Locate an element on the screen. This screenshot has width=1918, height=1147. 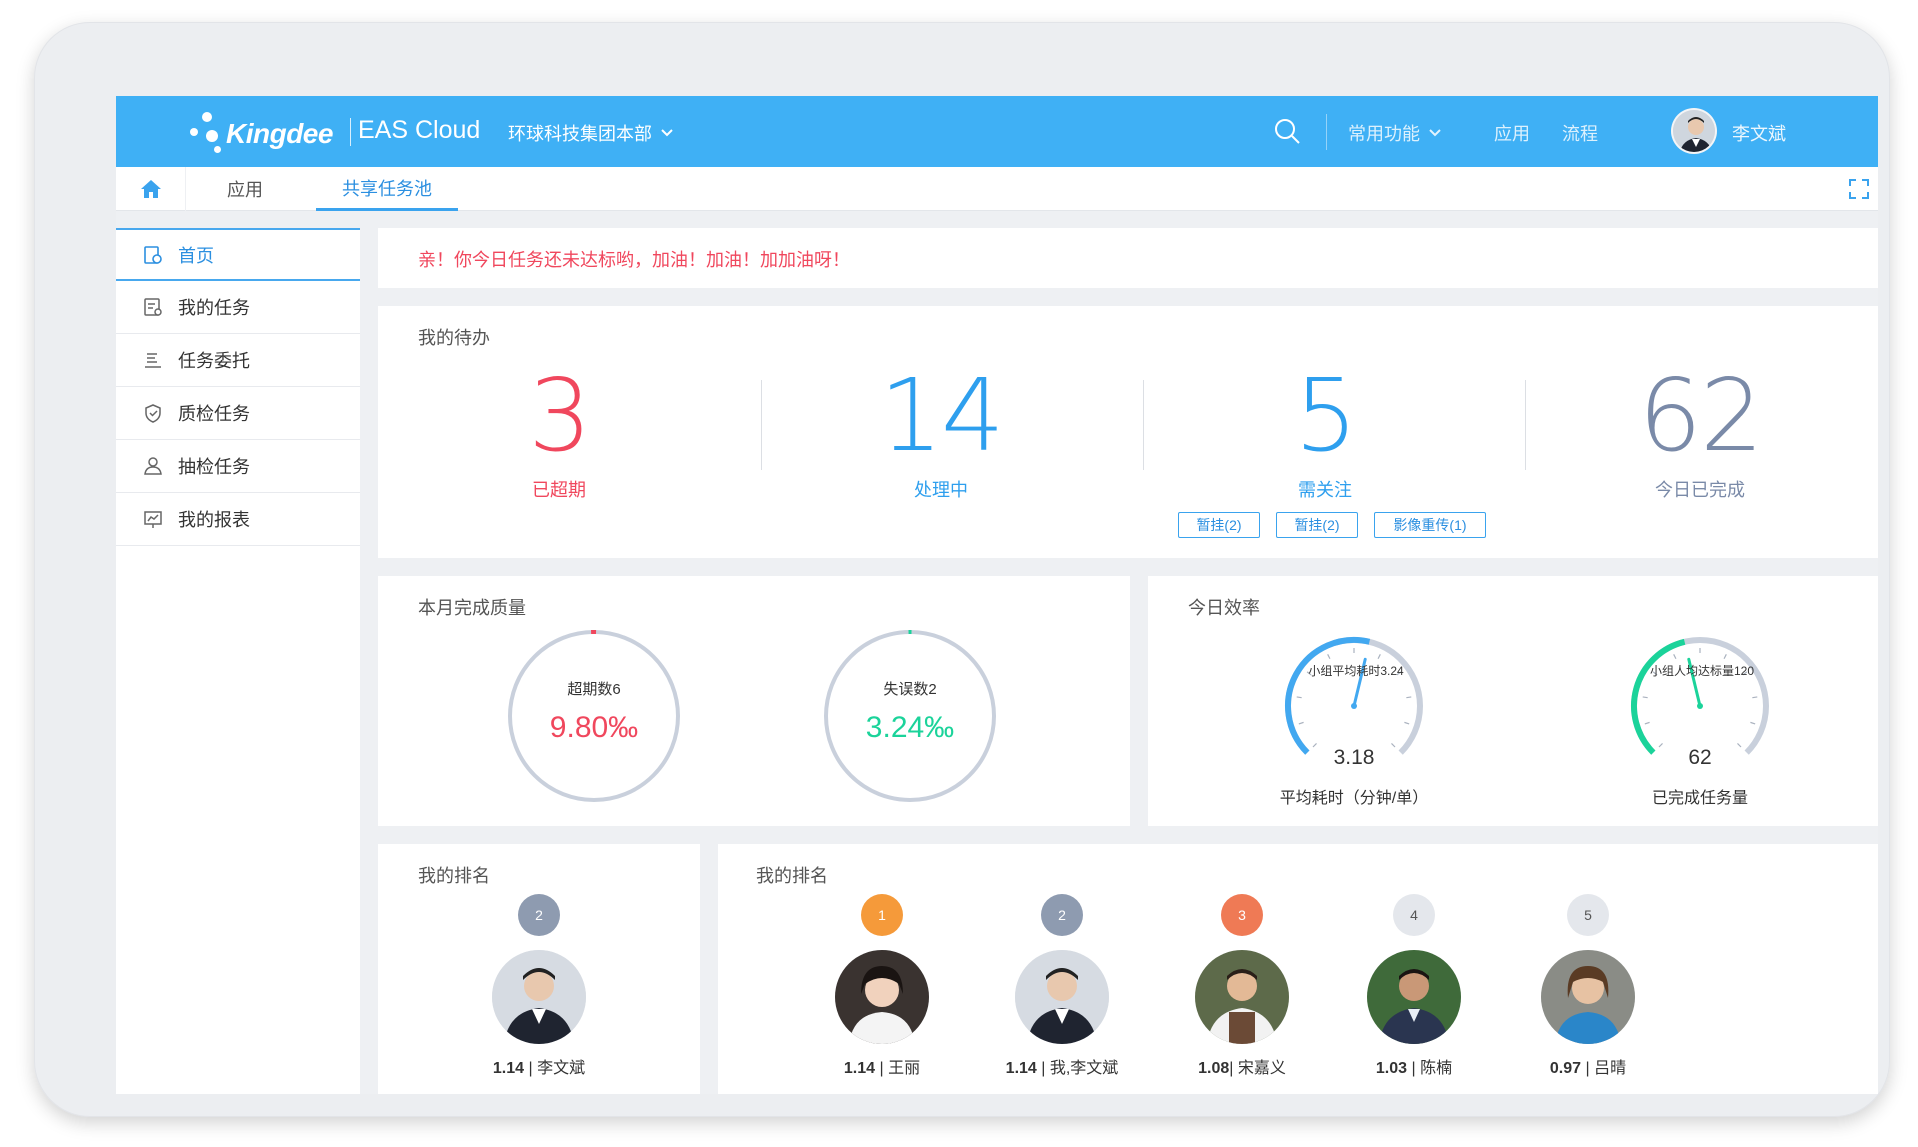
crown-gold-icon: 1 is located at coordinates (882, 915).